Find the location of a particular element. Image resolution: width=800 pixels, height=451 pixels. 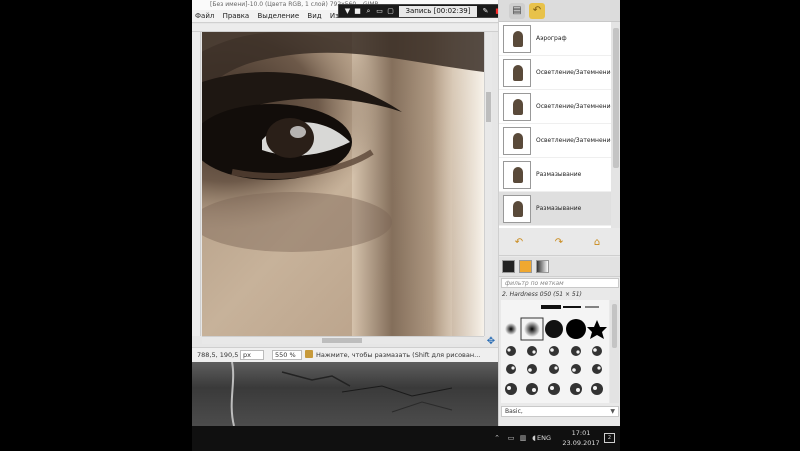

history-item-label: Аэрограф is located at coordinates (551, 38).